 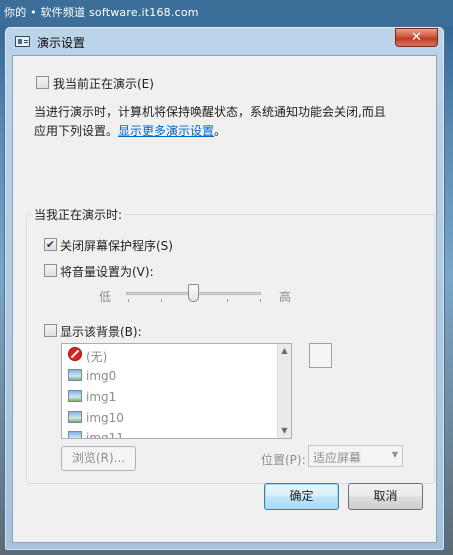 What do you see at coordinates (301, 496) in the screenshot?
I see `ok-button: 确定` at bounding box center [301, 496].